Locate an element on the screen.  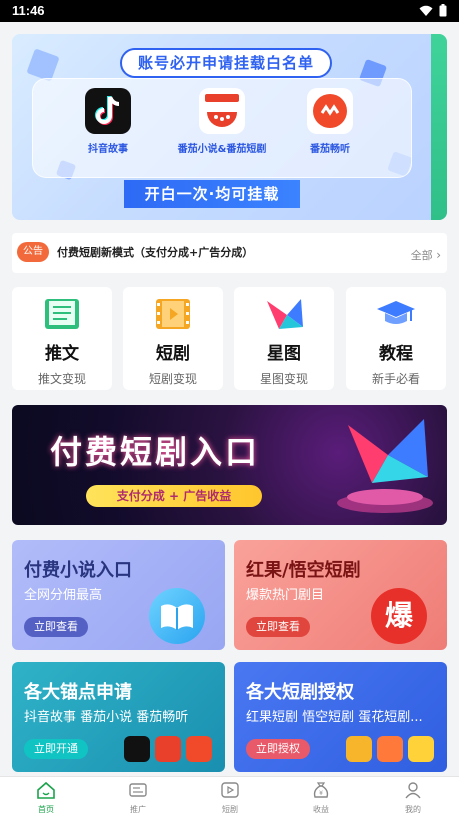
category-xingtu: 星图 星图变现 is located at coordinates (284, 338).